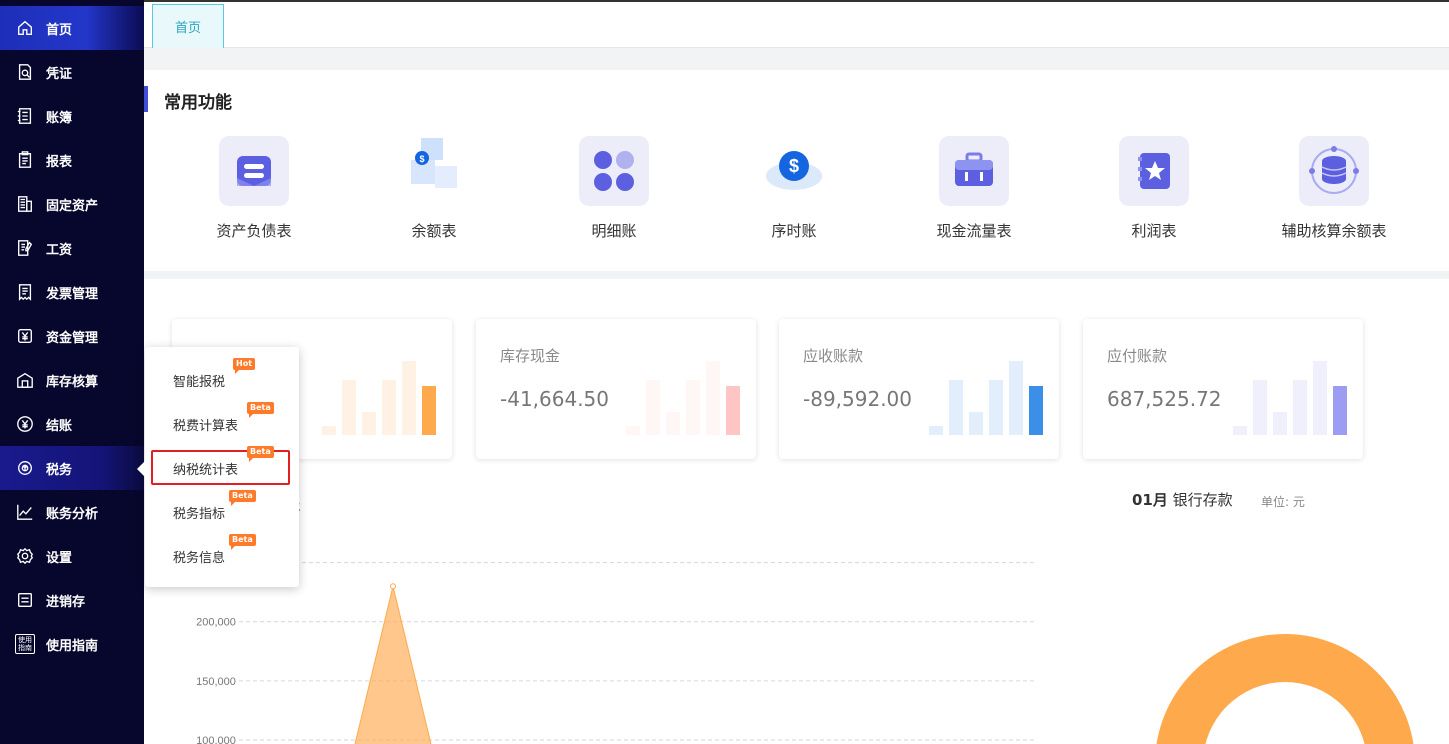  I want to click on sidebar-item-salary: 工资, so click(72, 248).